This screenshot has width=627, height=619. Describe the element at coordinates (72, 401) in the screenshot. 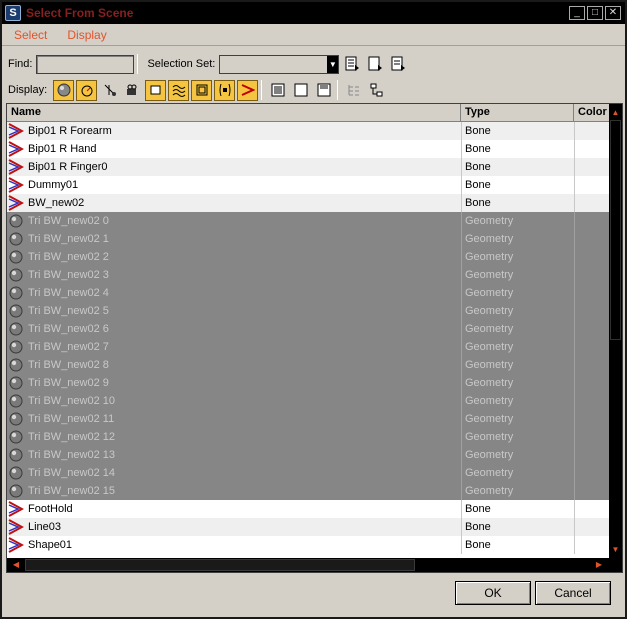

I see `list-item-name: Tri BW_new02 10` at that location.